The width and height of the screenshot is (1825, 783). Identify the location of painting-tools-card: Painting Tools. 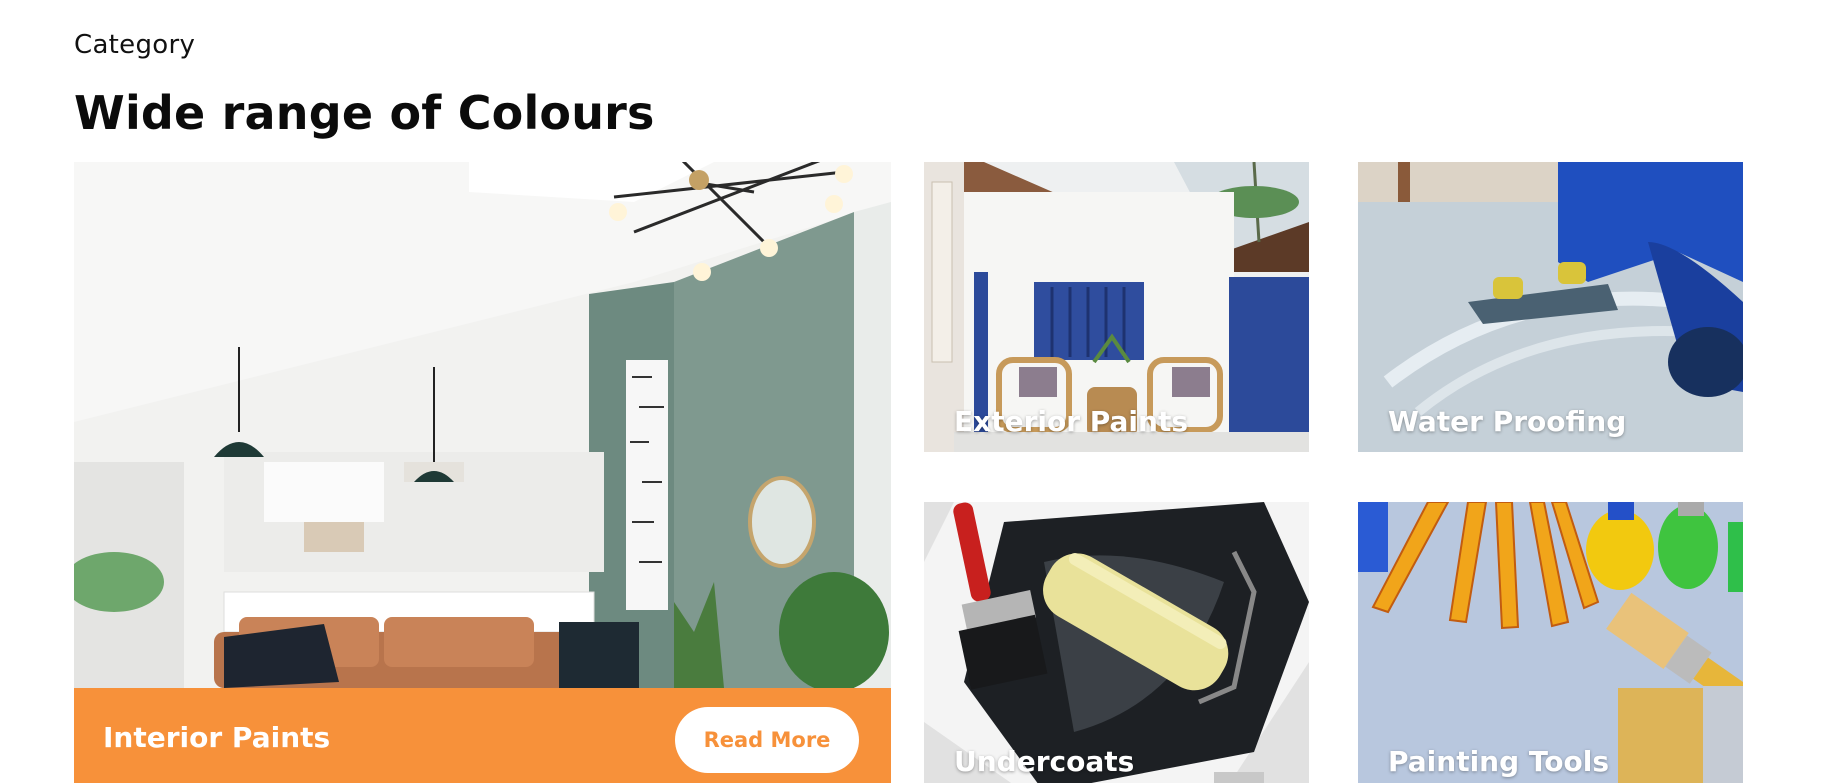
(1550, 642).